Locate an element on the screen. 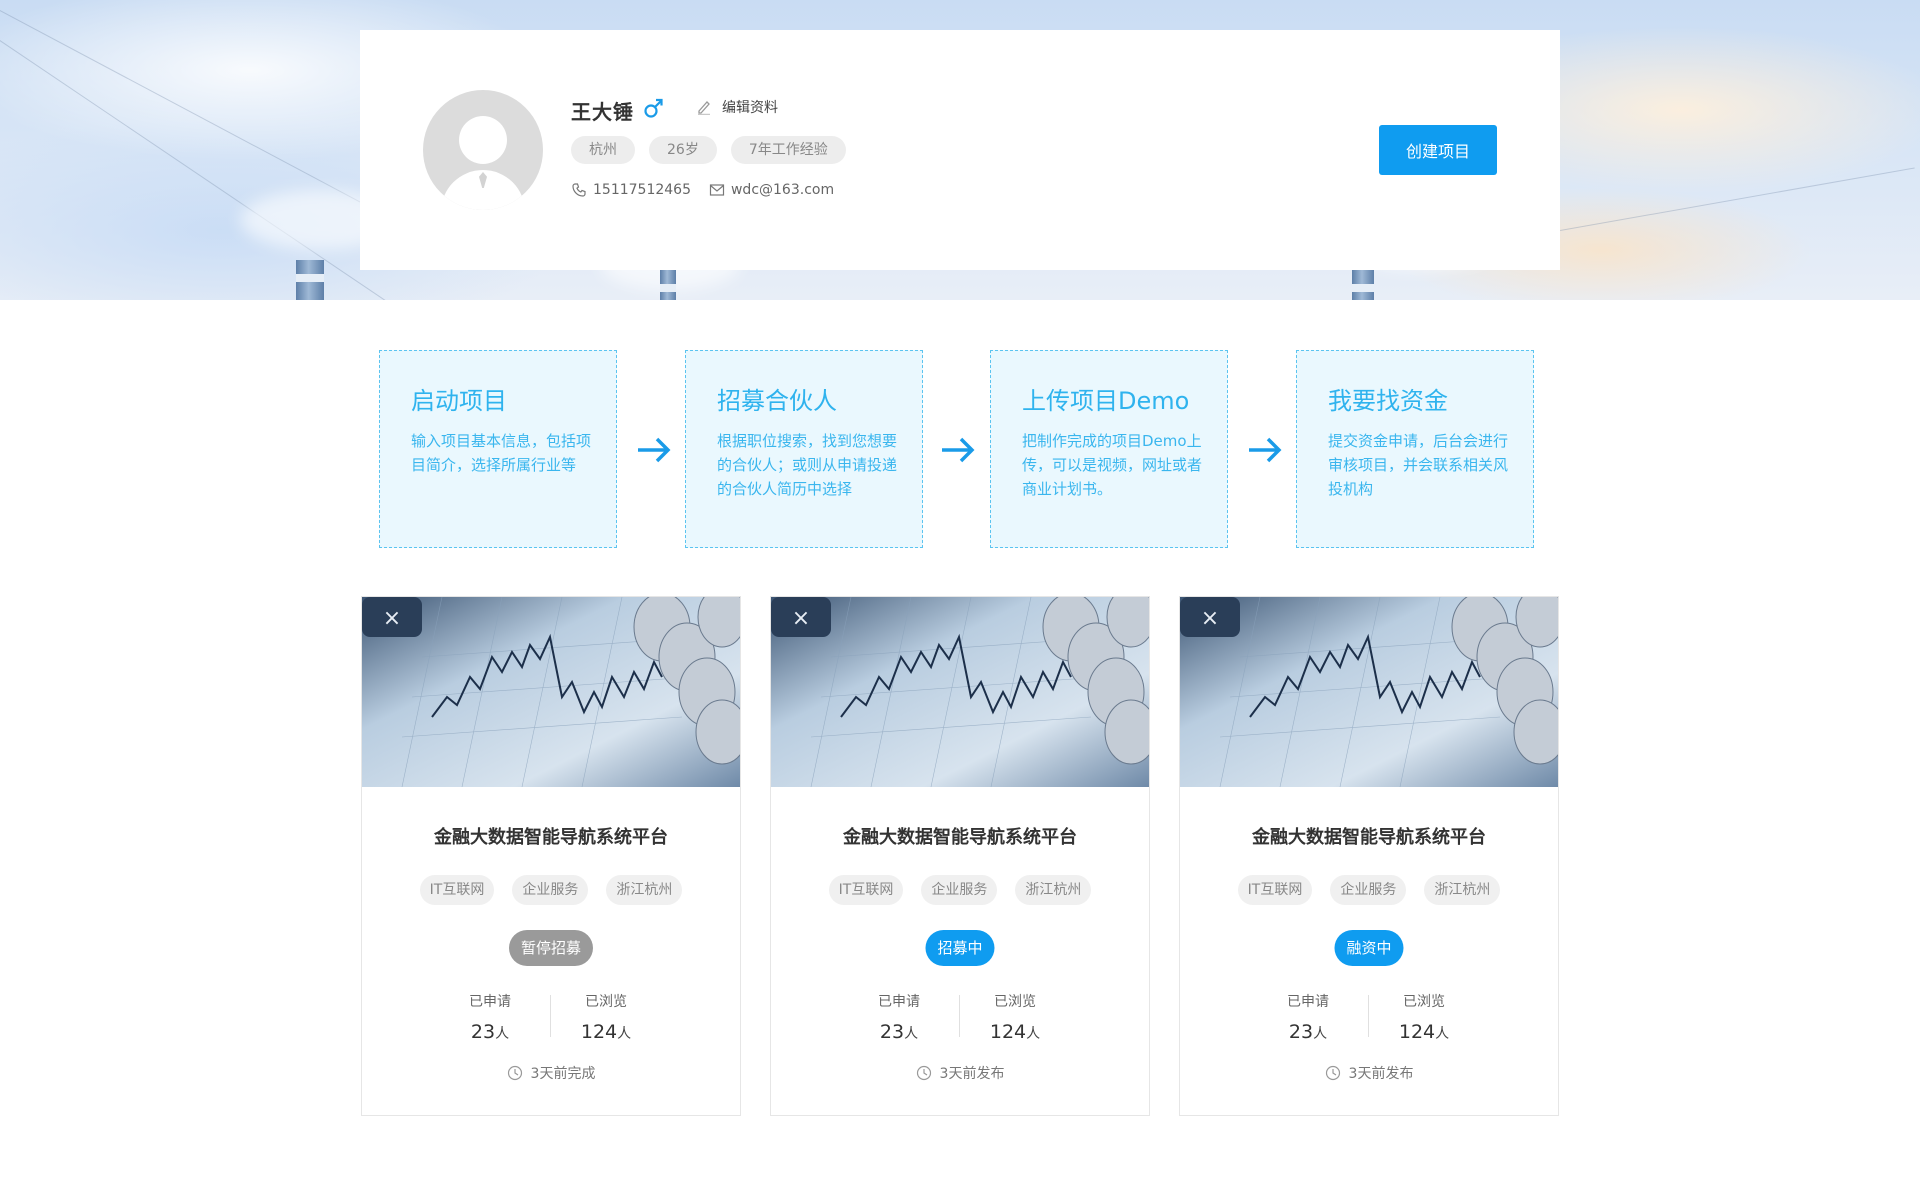 Image resolution: width=1920 pixels, height=1200 pixels. project-time: 3天前完成 is located at coordinates (551, 1073).